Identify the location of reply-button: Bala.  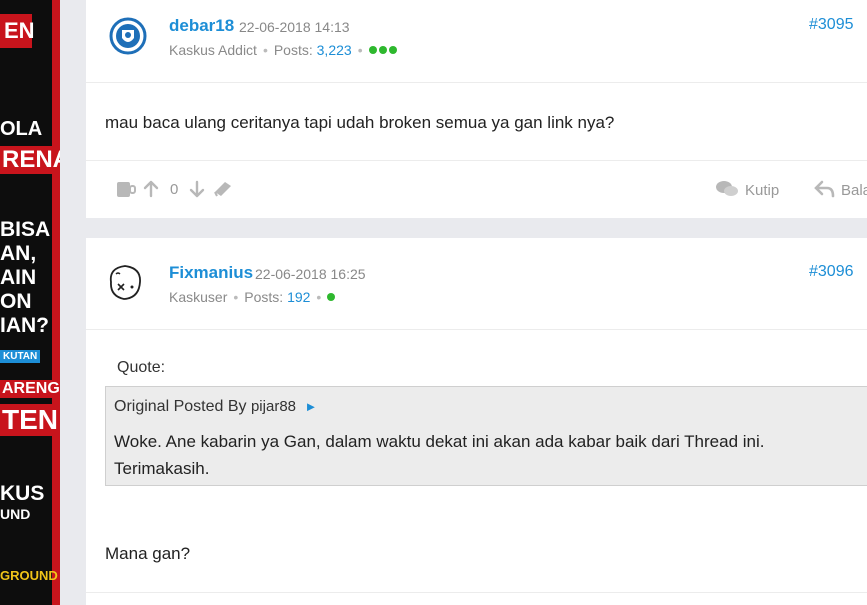
(854, 190).